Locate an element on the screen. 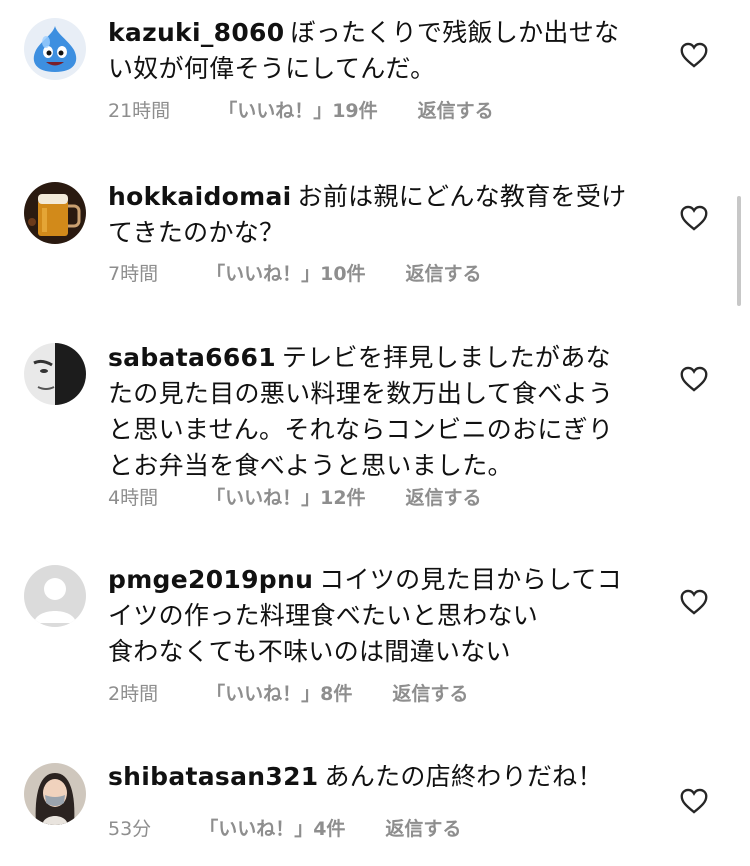 The height and width of the screenshot is (866, 750). comment-body: あんたの店終わりだね！ is located at coordinates (463, 776).